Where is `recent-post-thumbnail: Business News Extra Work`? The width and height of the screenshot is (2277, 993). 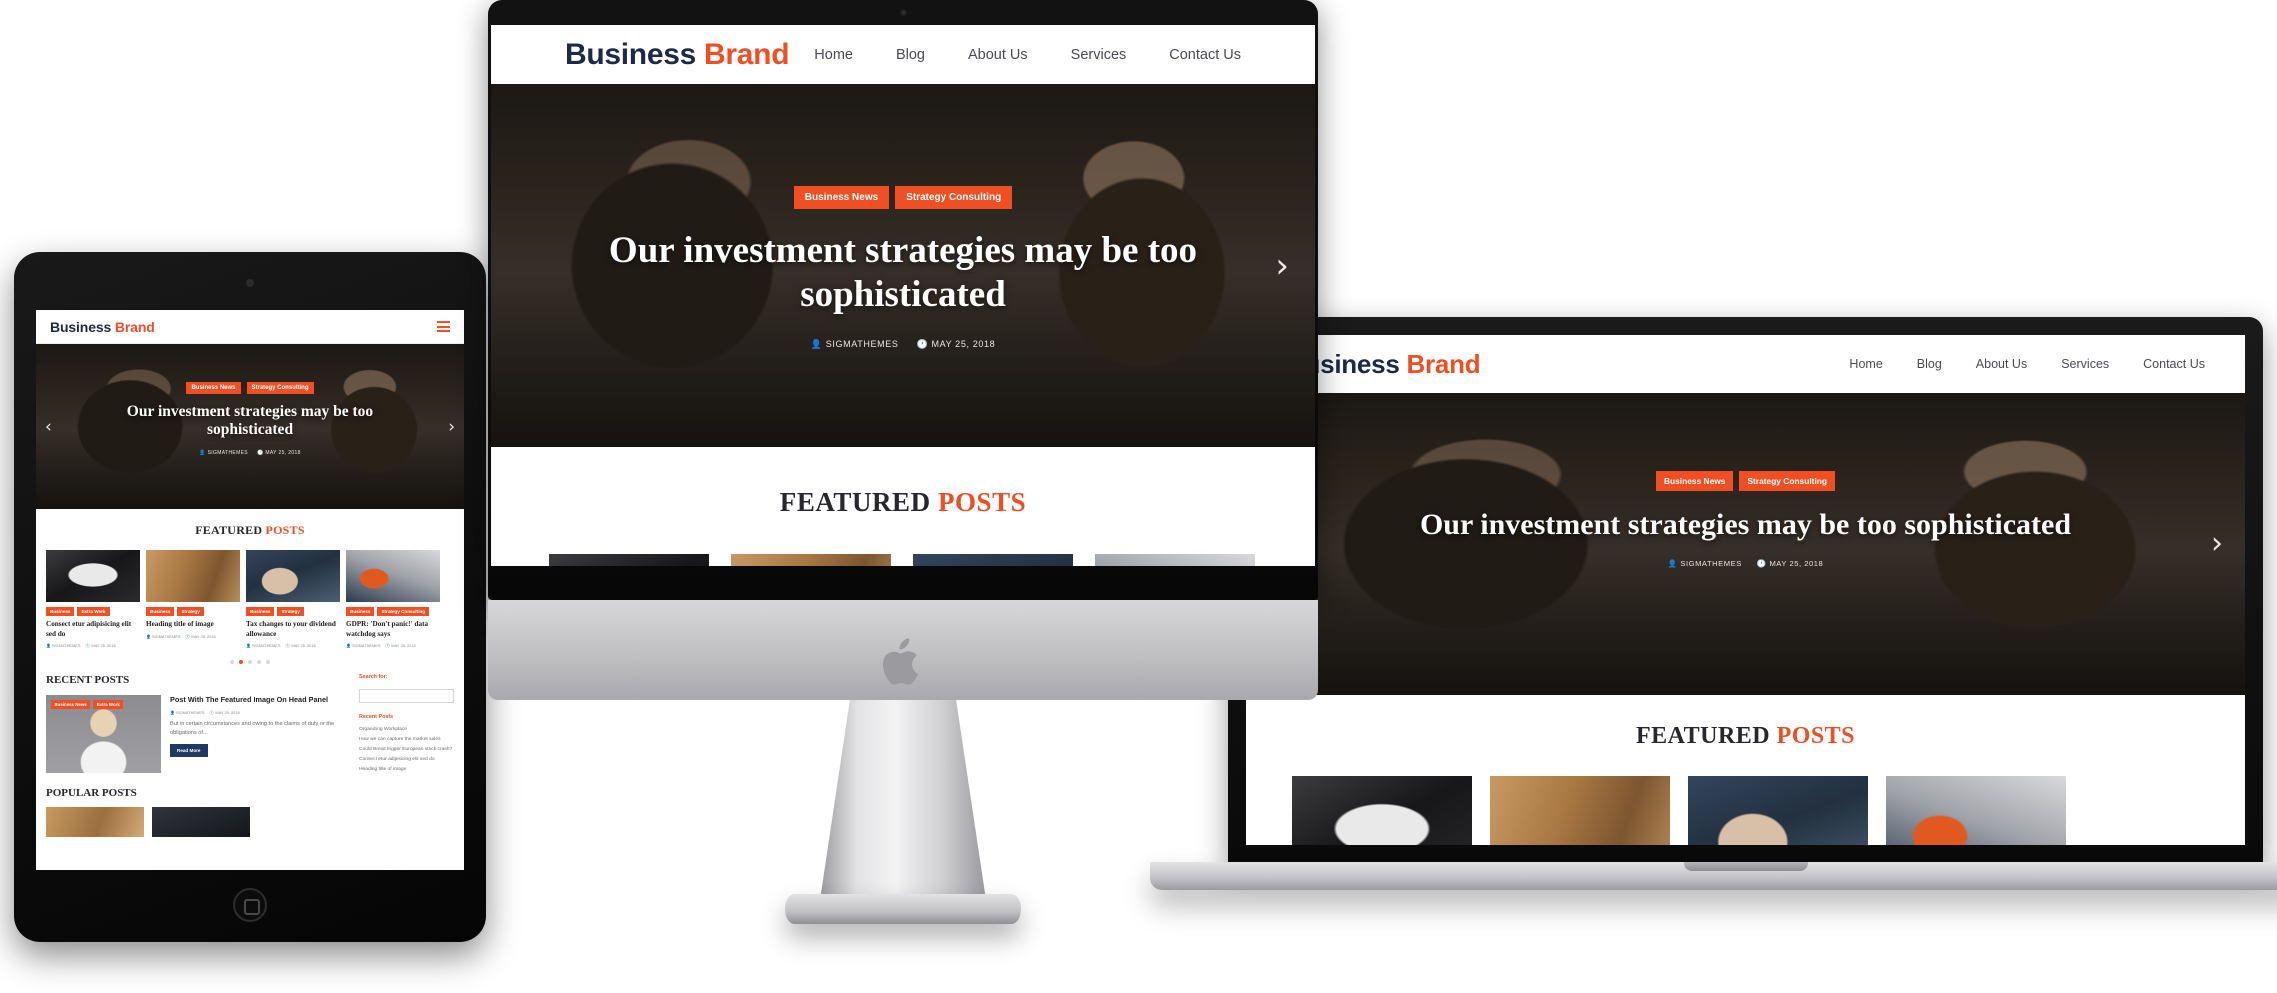
recent-post-thumbnail: Business News Extra Work is located at coordinates (103, 734).